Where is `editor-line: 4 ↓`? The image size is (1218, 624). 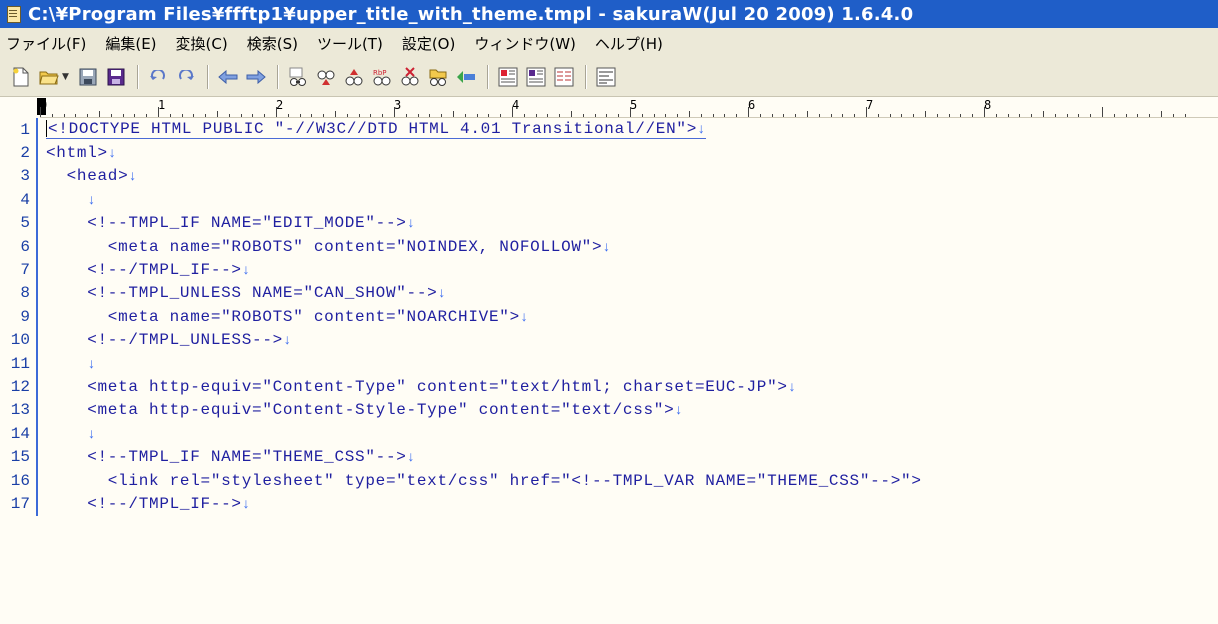
editor-line: 4 ↓ is located at coordinates (609, 200).